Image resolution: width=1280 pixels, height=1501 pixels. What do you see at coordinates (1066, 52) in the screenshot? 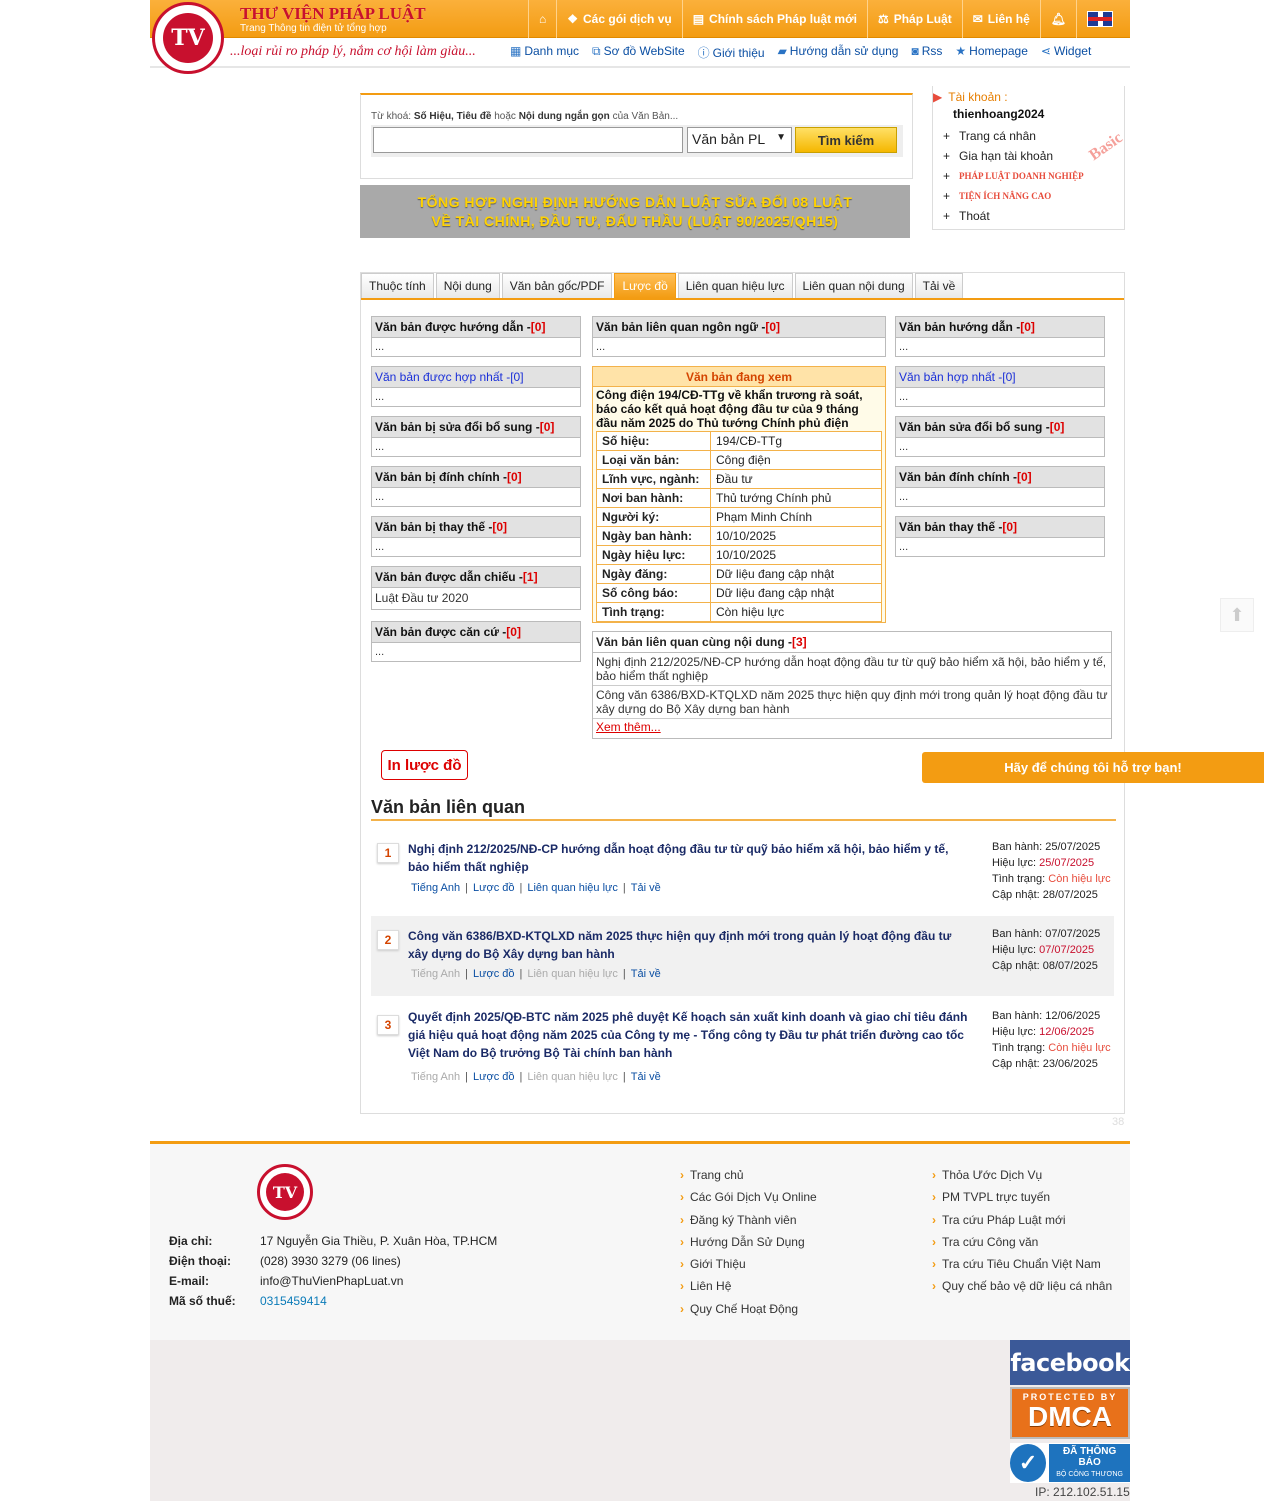
I see `subnav-widget: ⋖ Widget` at bounding box center [1066, 52].